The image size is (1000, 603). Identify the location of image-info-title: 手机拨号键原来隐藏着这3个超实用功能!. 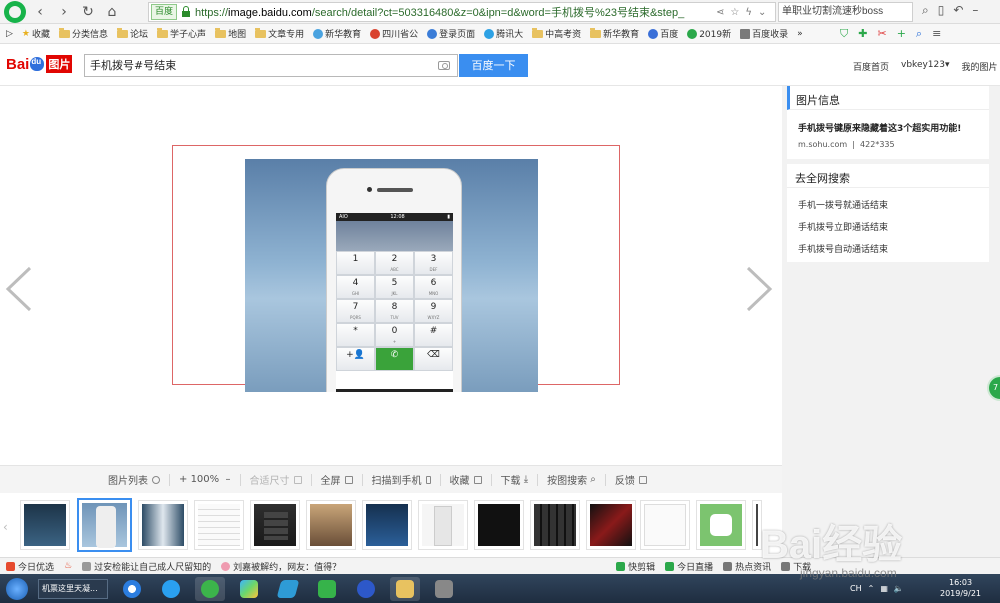
(888, 122).